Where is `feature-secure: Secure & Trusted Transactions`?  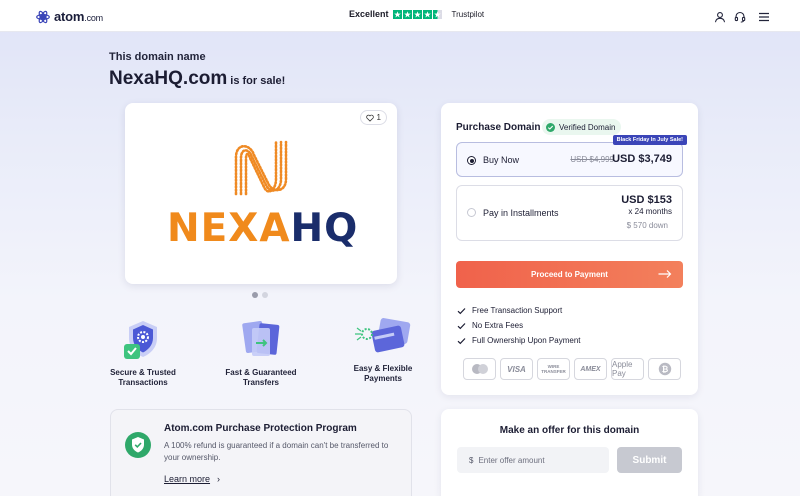 feature-secure: Secure & Trusted Transactions is located at coordinates (143, 353).